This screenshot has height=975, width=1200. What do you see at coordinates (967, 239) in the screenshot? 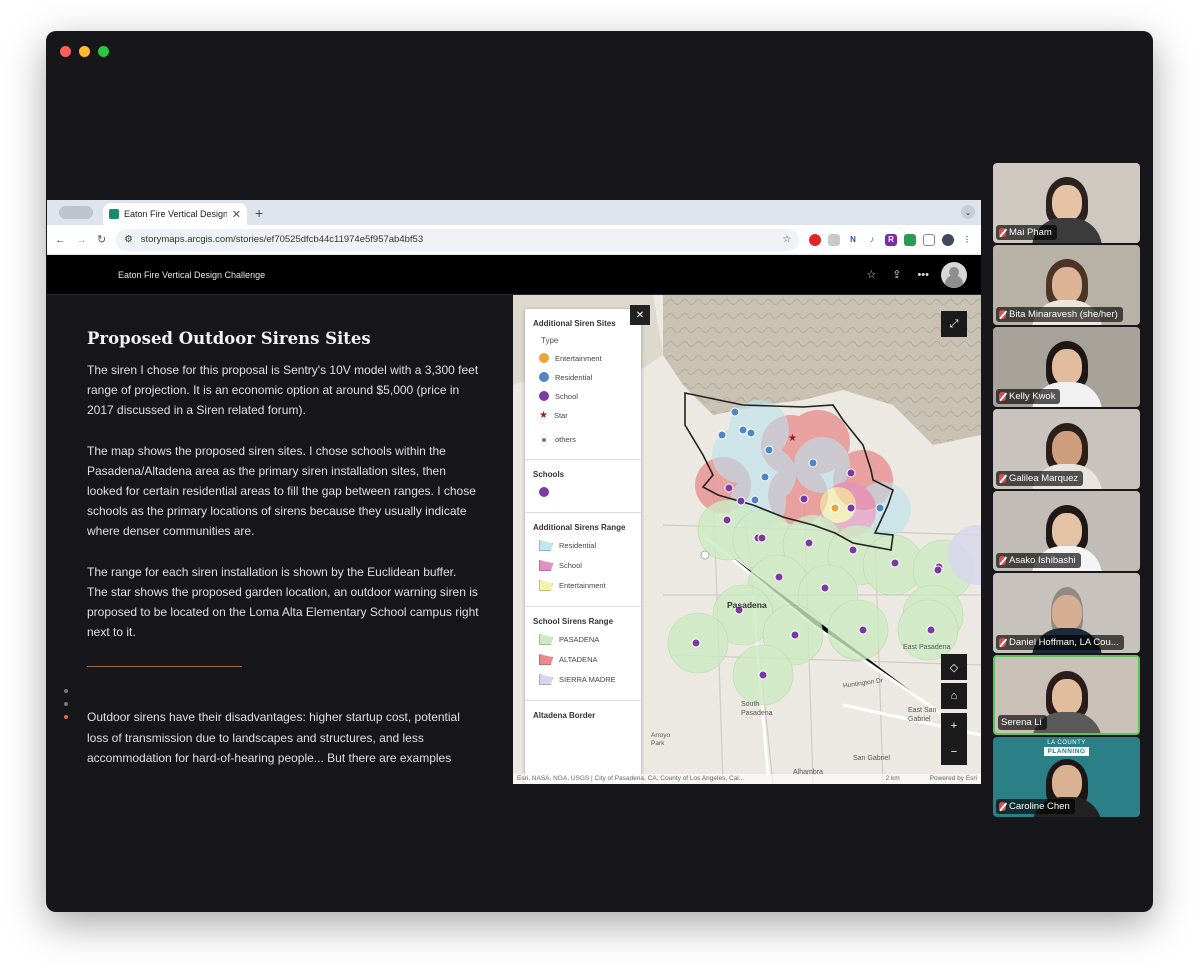
I see `browser-menu-icon: ⋮` at bounding box center [967, 239].